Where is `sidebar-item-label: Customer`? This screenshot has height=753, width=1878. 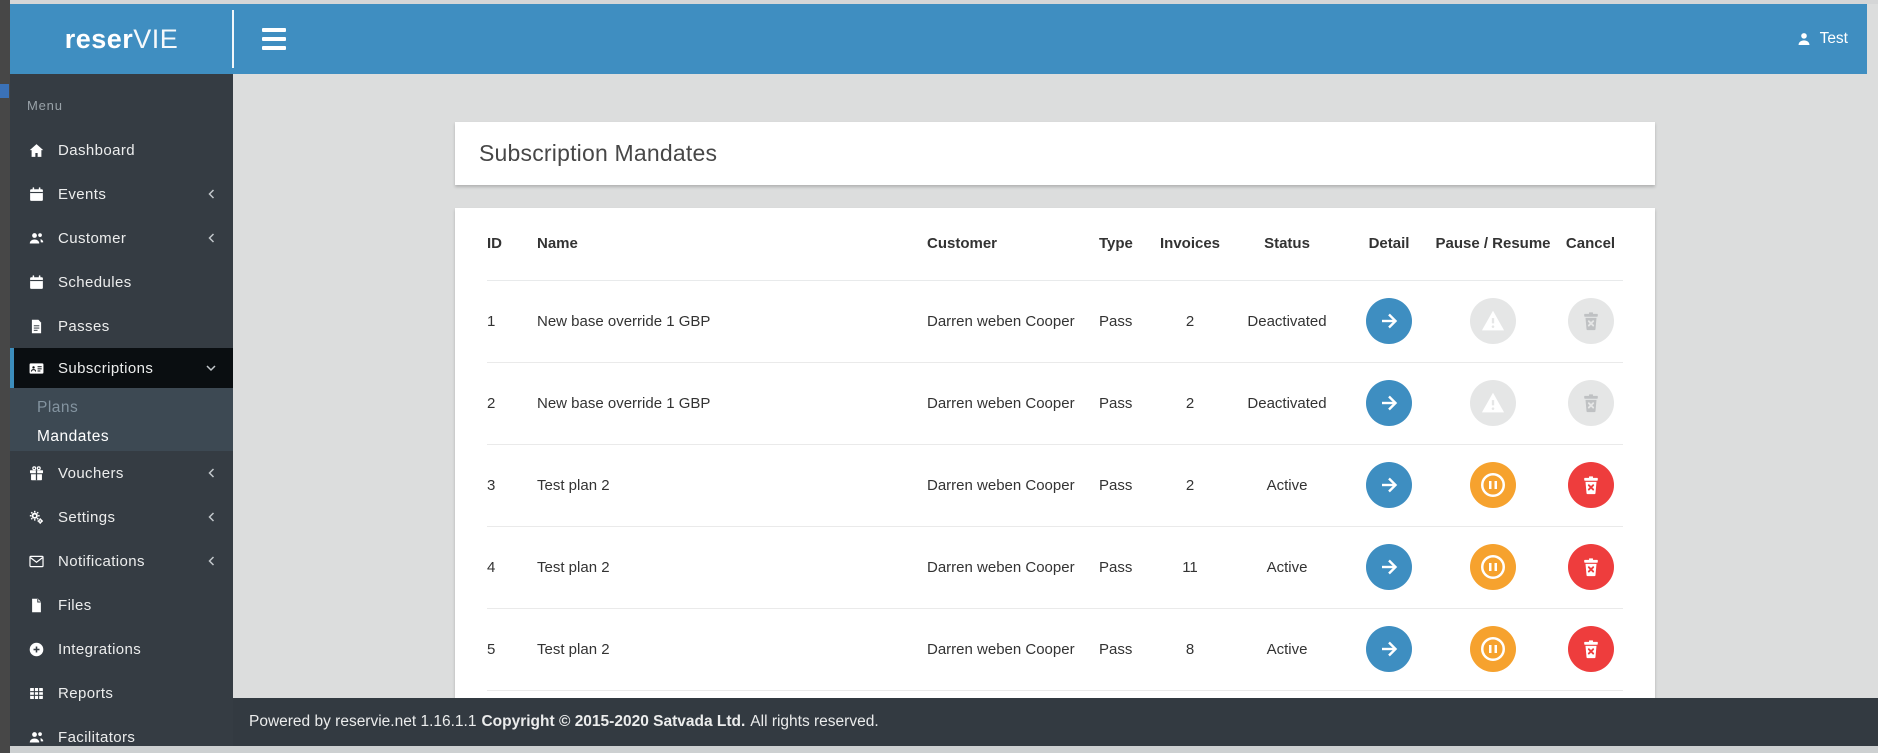 sidebar-item-label: Customer is located at coordinates (92, 238).